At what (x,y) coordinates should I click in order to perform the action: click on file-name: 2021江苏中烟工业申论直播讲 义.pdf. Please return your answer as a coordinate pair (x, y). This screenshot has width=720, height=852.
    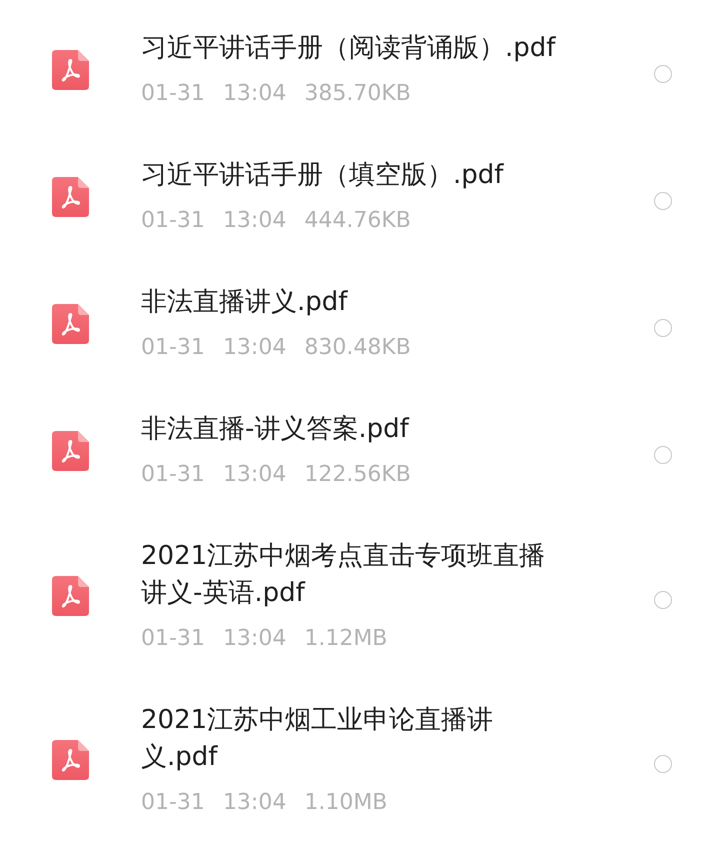
    Looking at the image, I should click on (317, 739).